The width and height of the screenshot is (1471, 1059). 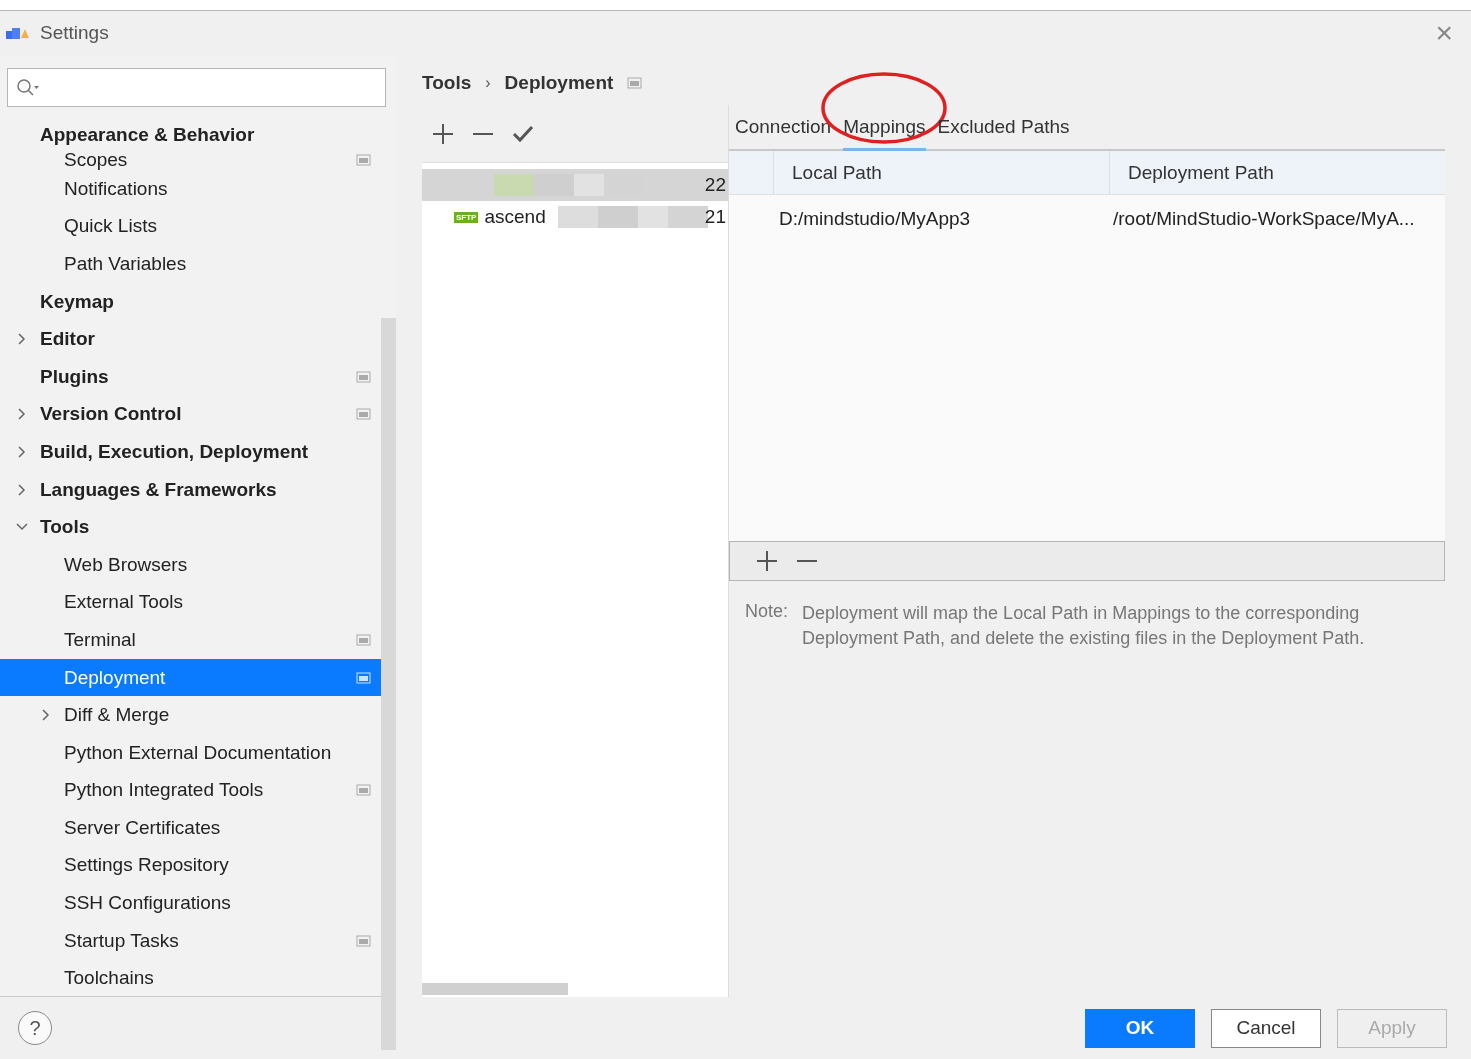 What do you see at coordinates (28, 87) in the screenshot?
I see `search-icon` at bounding box center [28, 87].